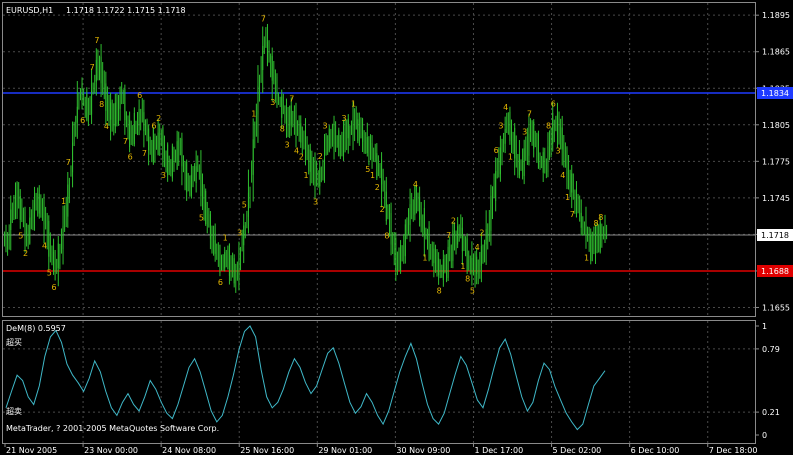  What do you see at coordinates (776, 161) in the screenshot?
I see `price-tick-label: 1.1775` at bounding box center [776, 161].